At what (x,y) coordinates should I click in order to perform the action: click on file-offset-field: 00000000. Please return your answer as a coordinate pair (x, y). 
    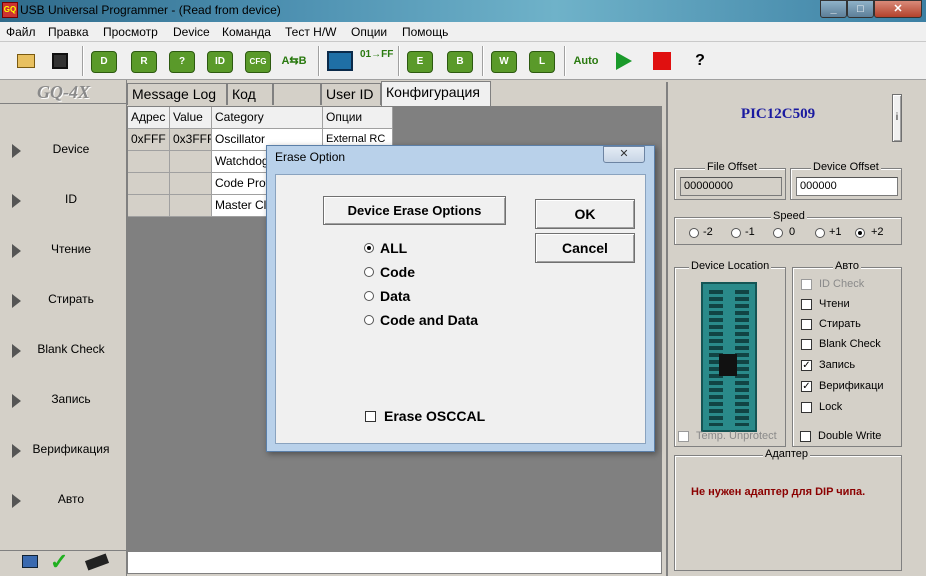
    Looking at the image, I should click on (731, 186).